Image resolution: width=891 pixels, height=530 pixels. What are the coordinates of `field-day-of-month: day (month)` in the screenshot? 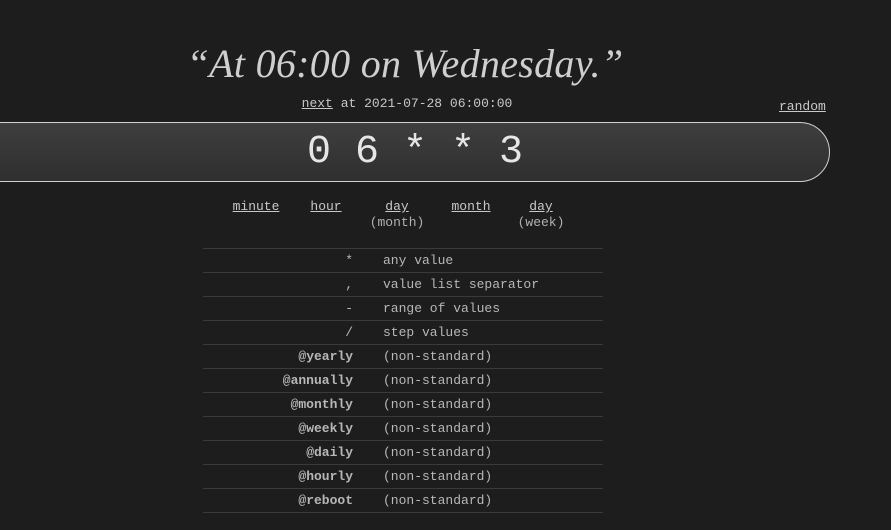 It's located at (397, 215).